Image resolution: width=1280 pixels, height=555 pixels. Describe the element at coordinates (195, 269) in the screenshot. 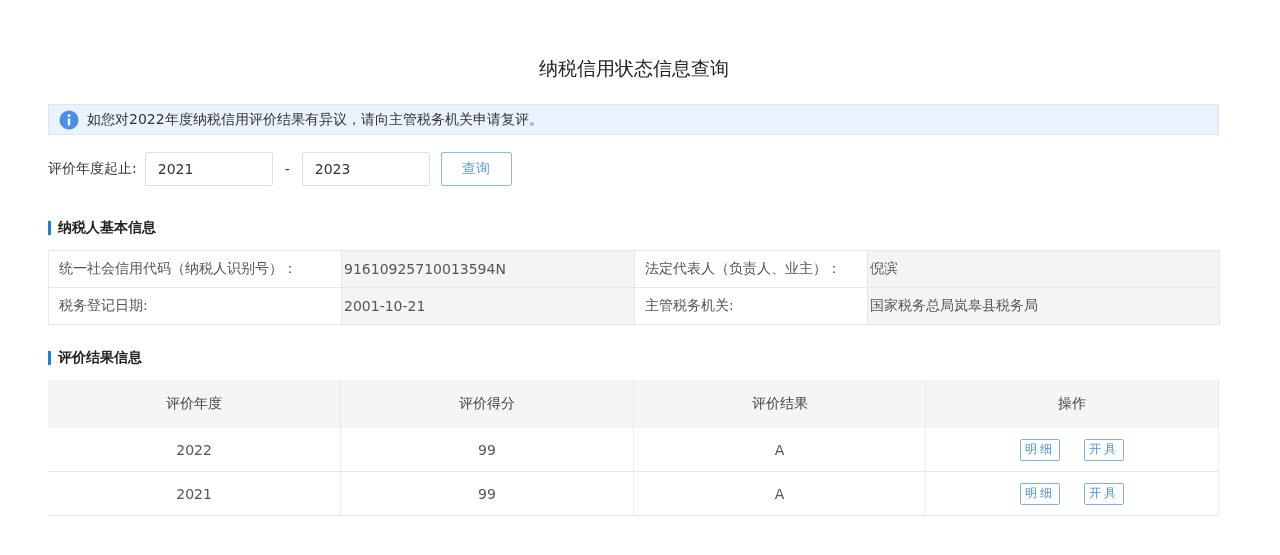

I see `field-label: 统一社会信用代码（纳税人识别号）：` at that location.